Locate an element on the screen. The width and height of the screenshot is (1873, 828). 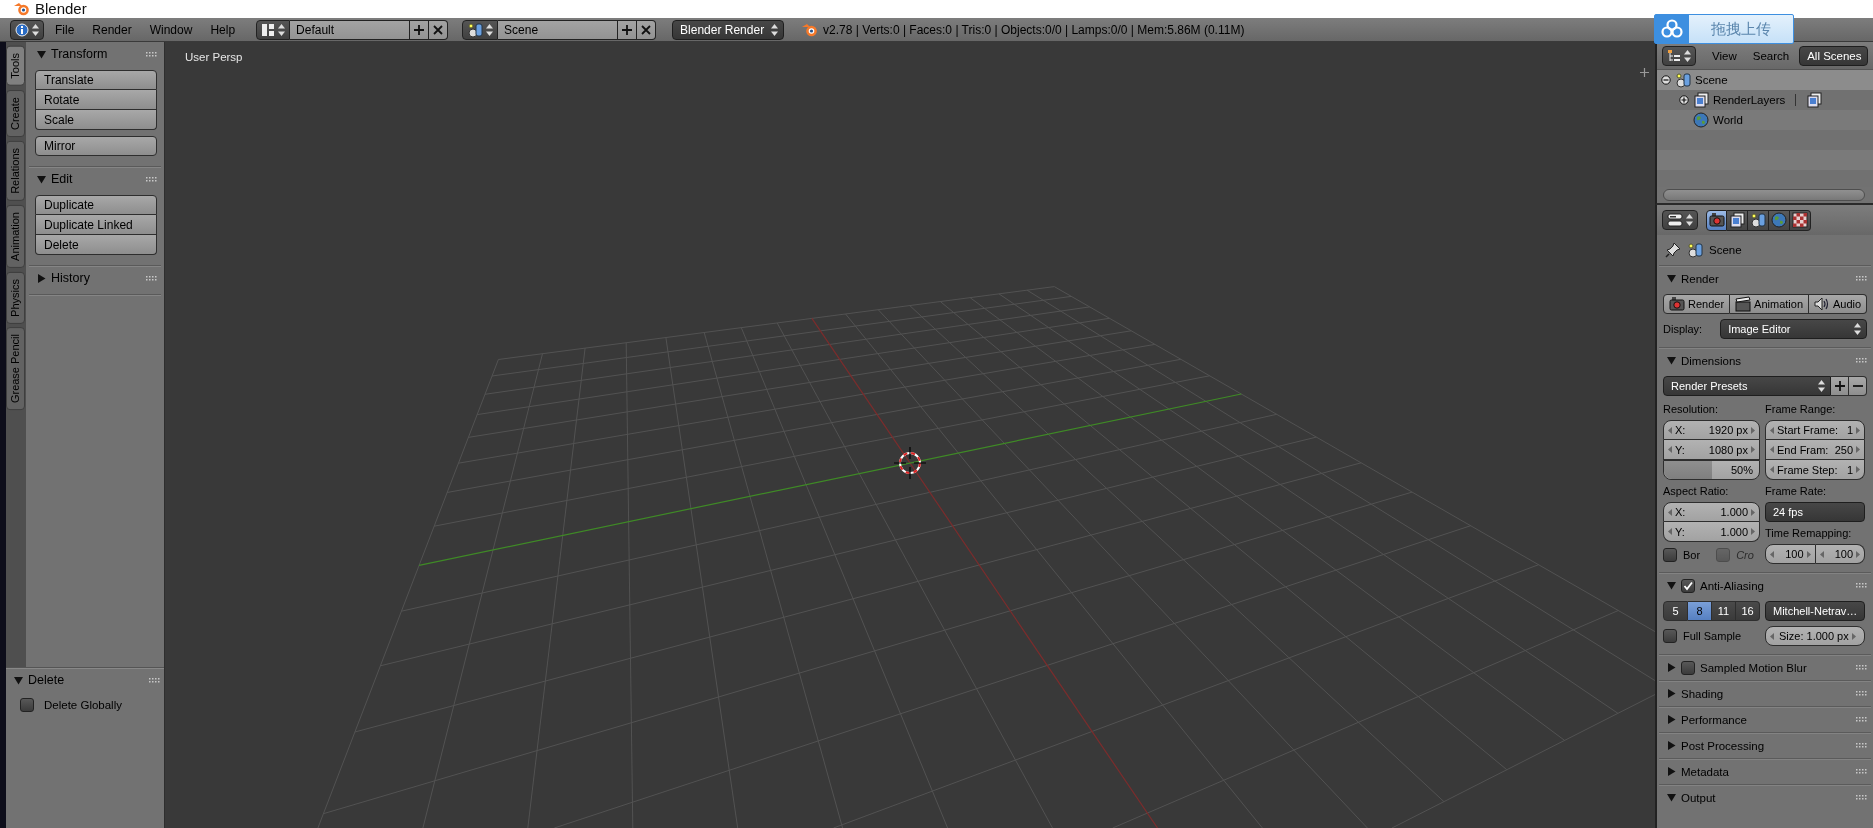
animation-button: Animation is located at coordinates (1769, 304).